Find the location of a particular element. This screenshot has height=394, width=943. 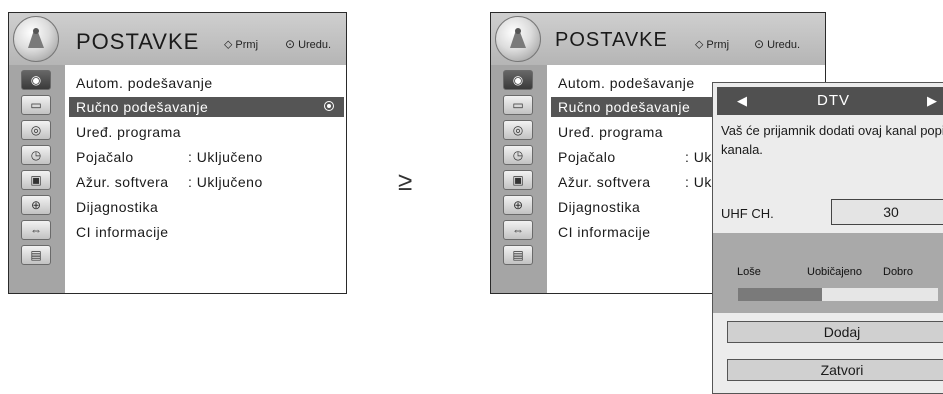

popup-header: ◀ DTV ▶ is located at coordinates (830, 101).